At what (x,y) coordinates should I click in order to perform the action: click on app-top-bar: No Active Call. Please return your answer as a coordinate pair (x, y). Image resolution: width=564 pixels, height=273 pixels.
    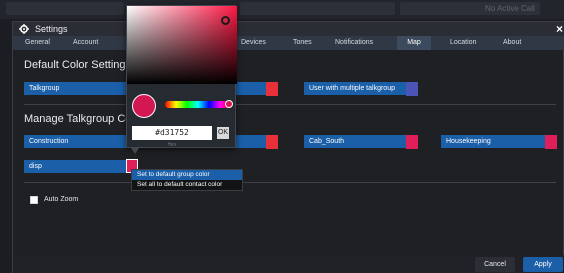
    Looking at the image, I should click on (282, 9).